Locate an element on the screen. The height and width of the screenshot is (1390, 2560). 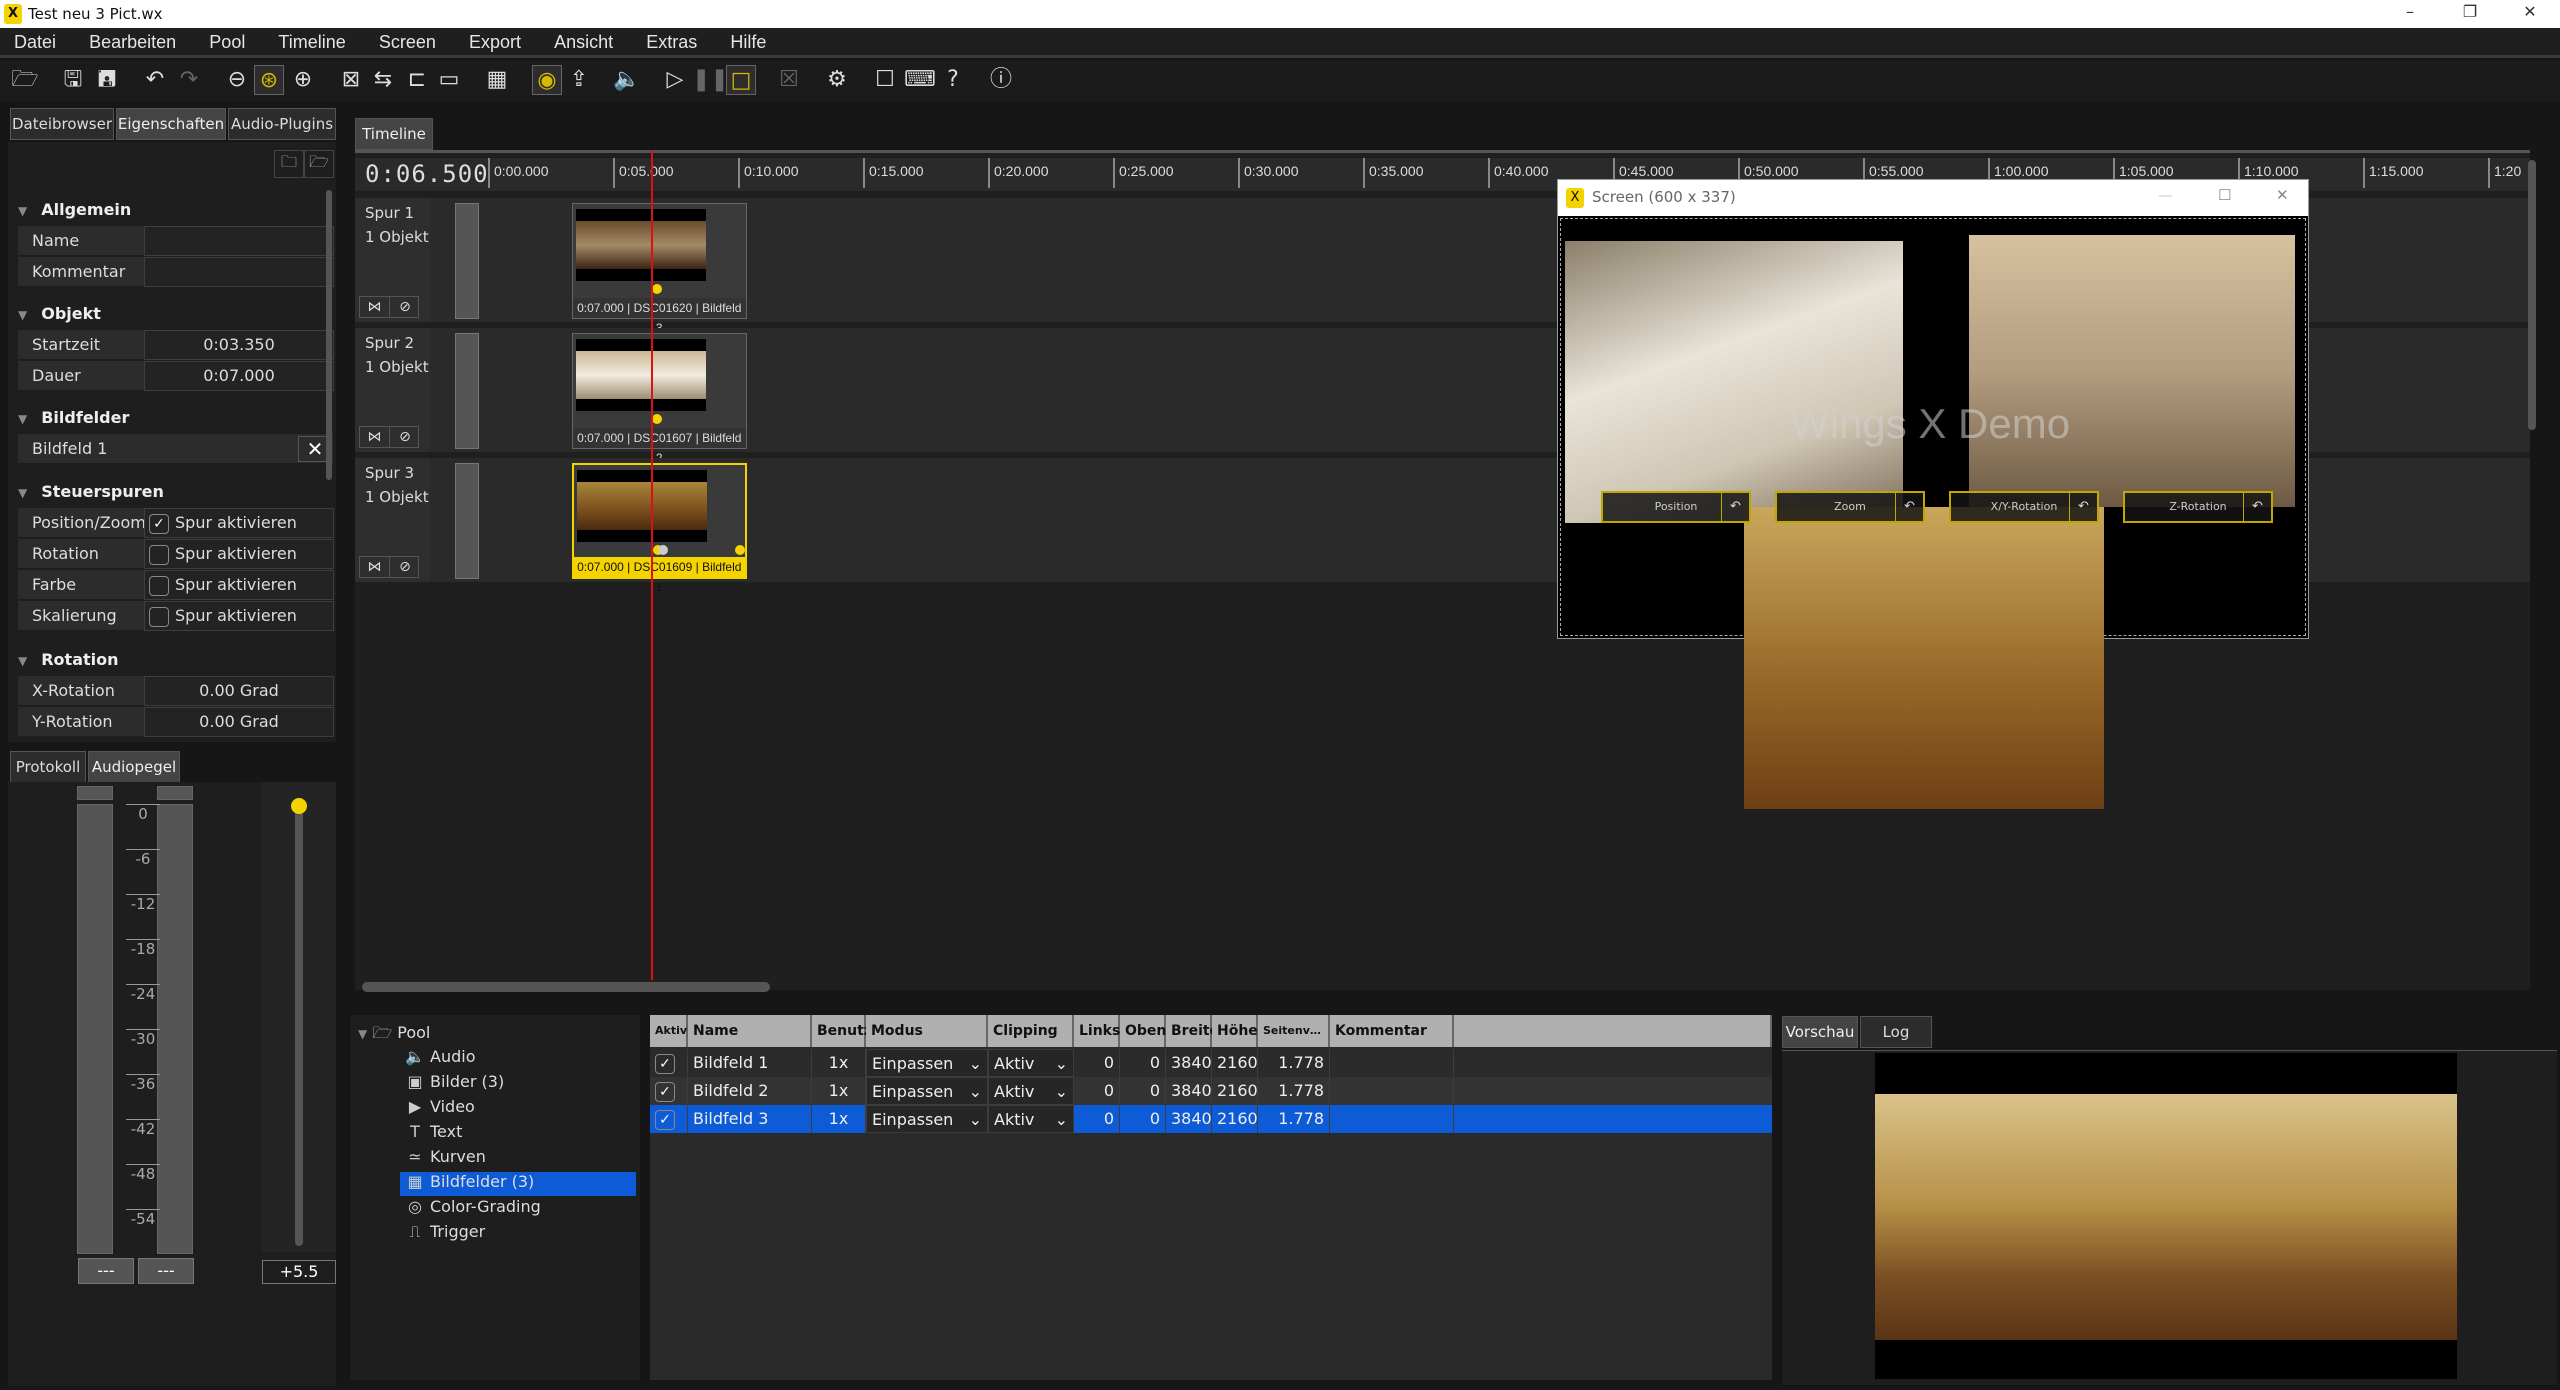
tab-timeline: Timeline is located at coordinates (394, 134).